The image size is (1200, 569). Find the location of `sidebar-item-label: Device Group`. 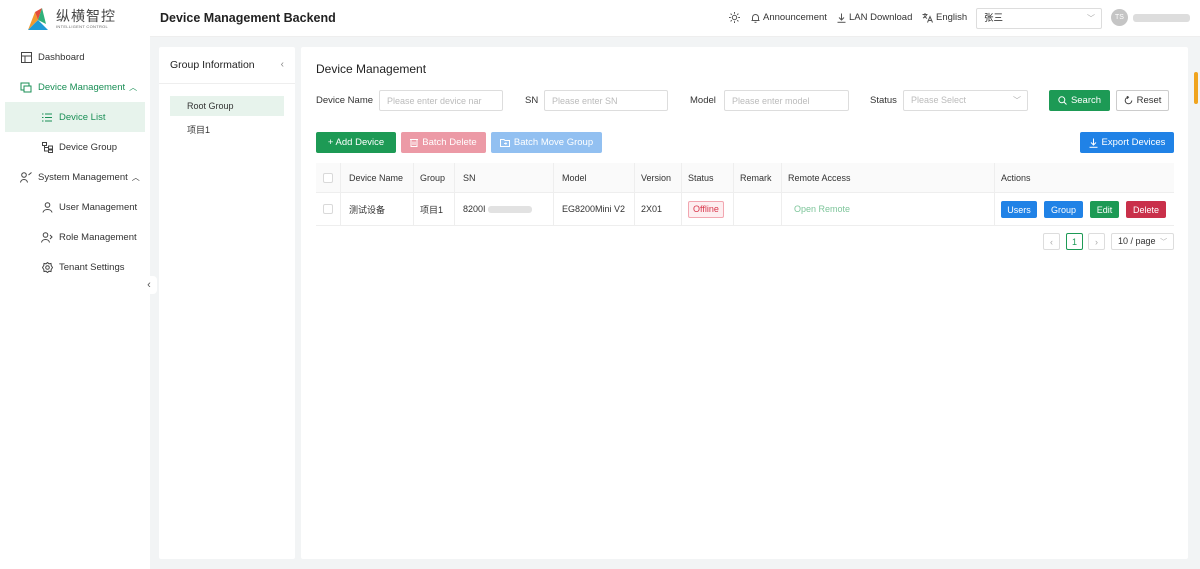

sidebar-item-label: Device Group is located at coordinates (88, 147).